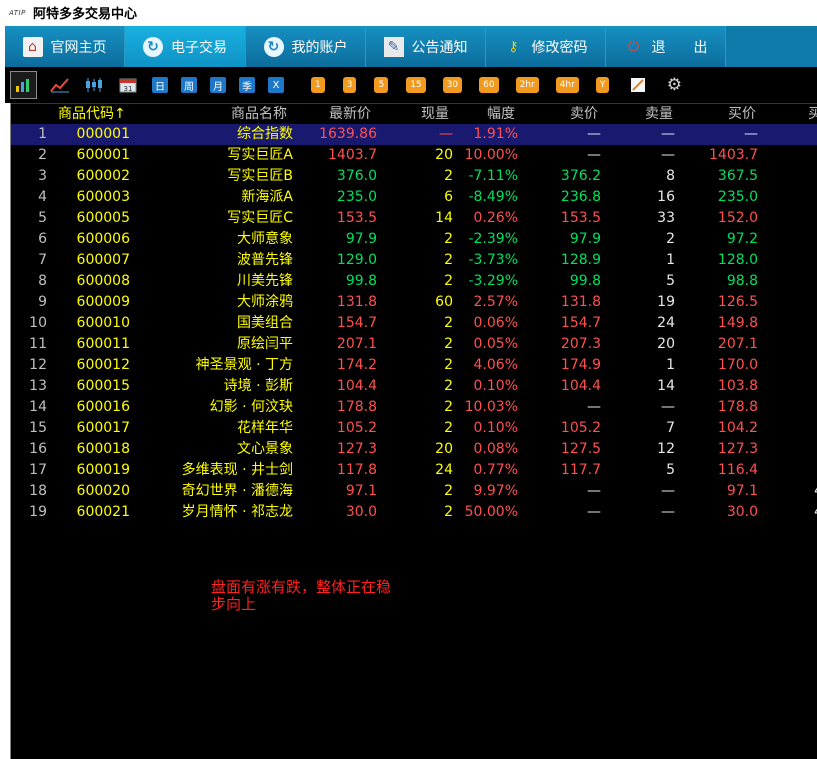  I want to click on header-volume: 现量, so click(435, 114).